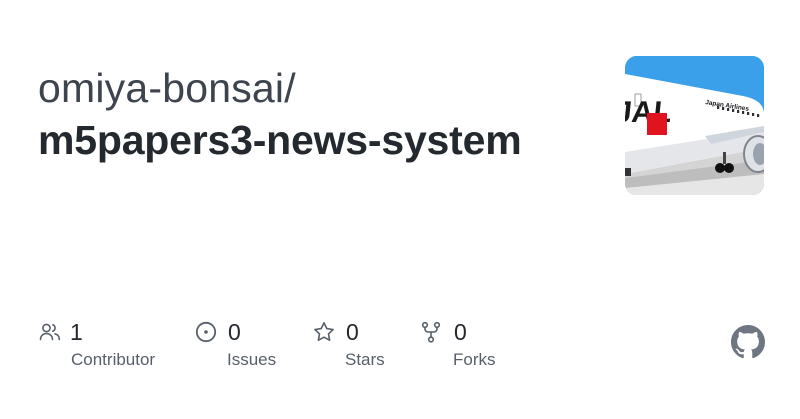 The height and width of the screenshot is (419, 800). I want to click on contributors-count: 1, so click(76, 332).